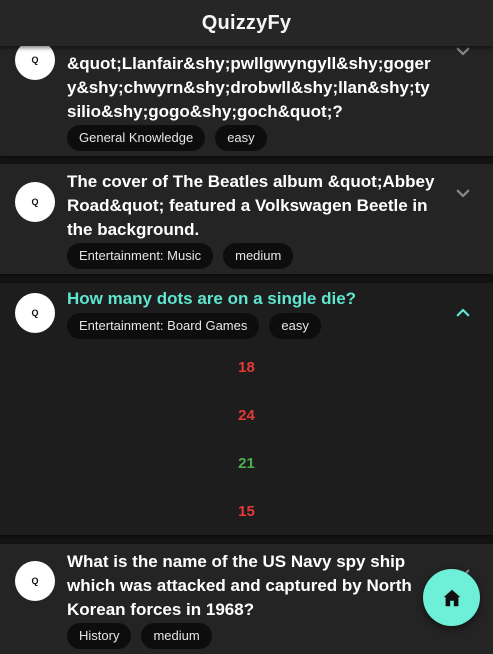 The height and width of the screenshot is (654, 493). I want to click on home-button, so click(451, 597).